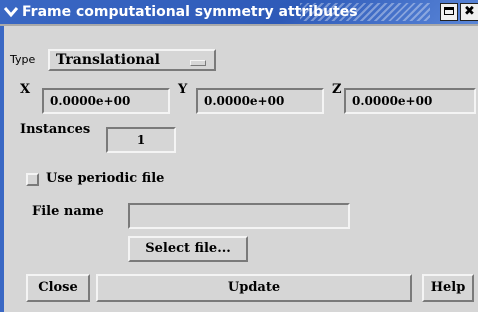 This screenshot has height=312, width=478. Describe the element at coordinates (58, 288) in the screenshot. I see `close-button: Close` at that location.